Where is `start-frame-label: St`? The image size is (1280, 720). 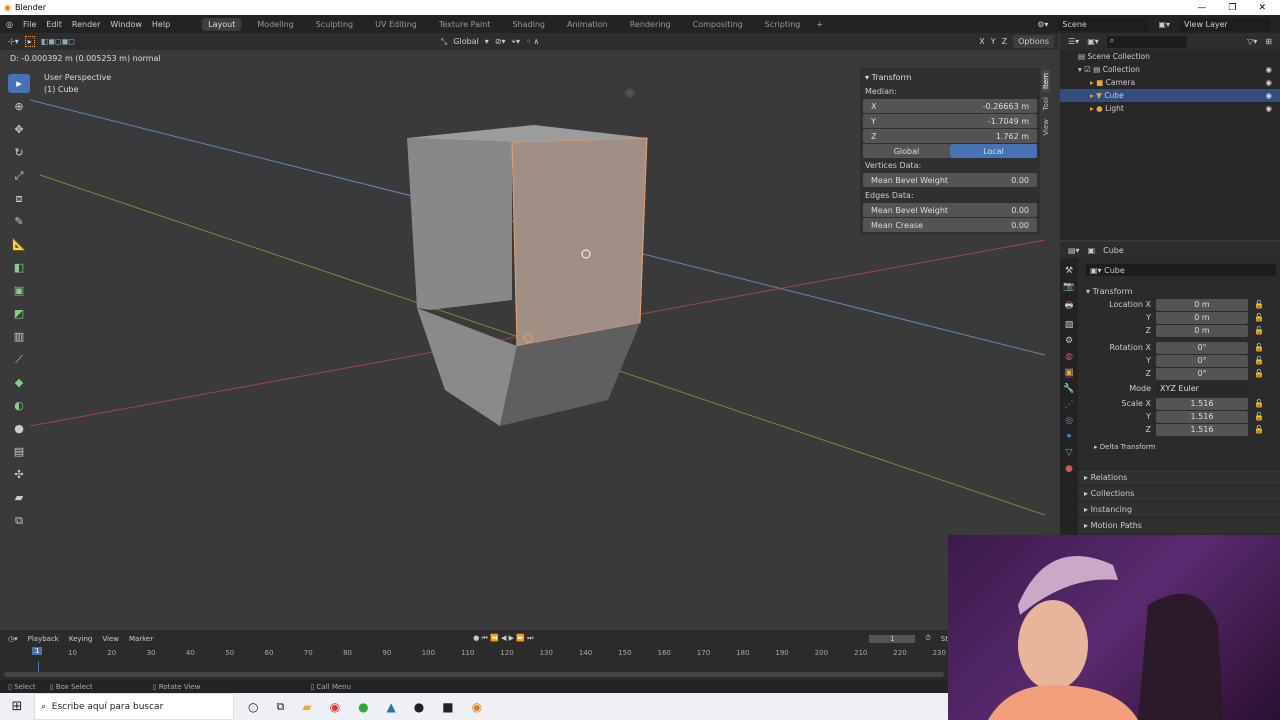 start-frame-label: St is located at coordinates (944, 639).